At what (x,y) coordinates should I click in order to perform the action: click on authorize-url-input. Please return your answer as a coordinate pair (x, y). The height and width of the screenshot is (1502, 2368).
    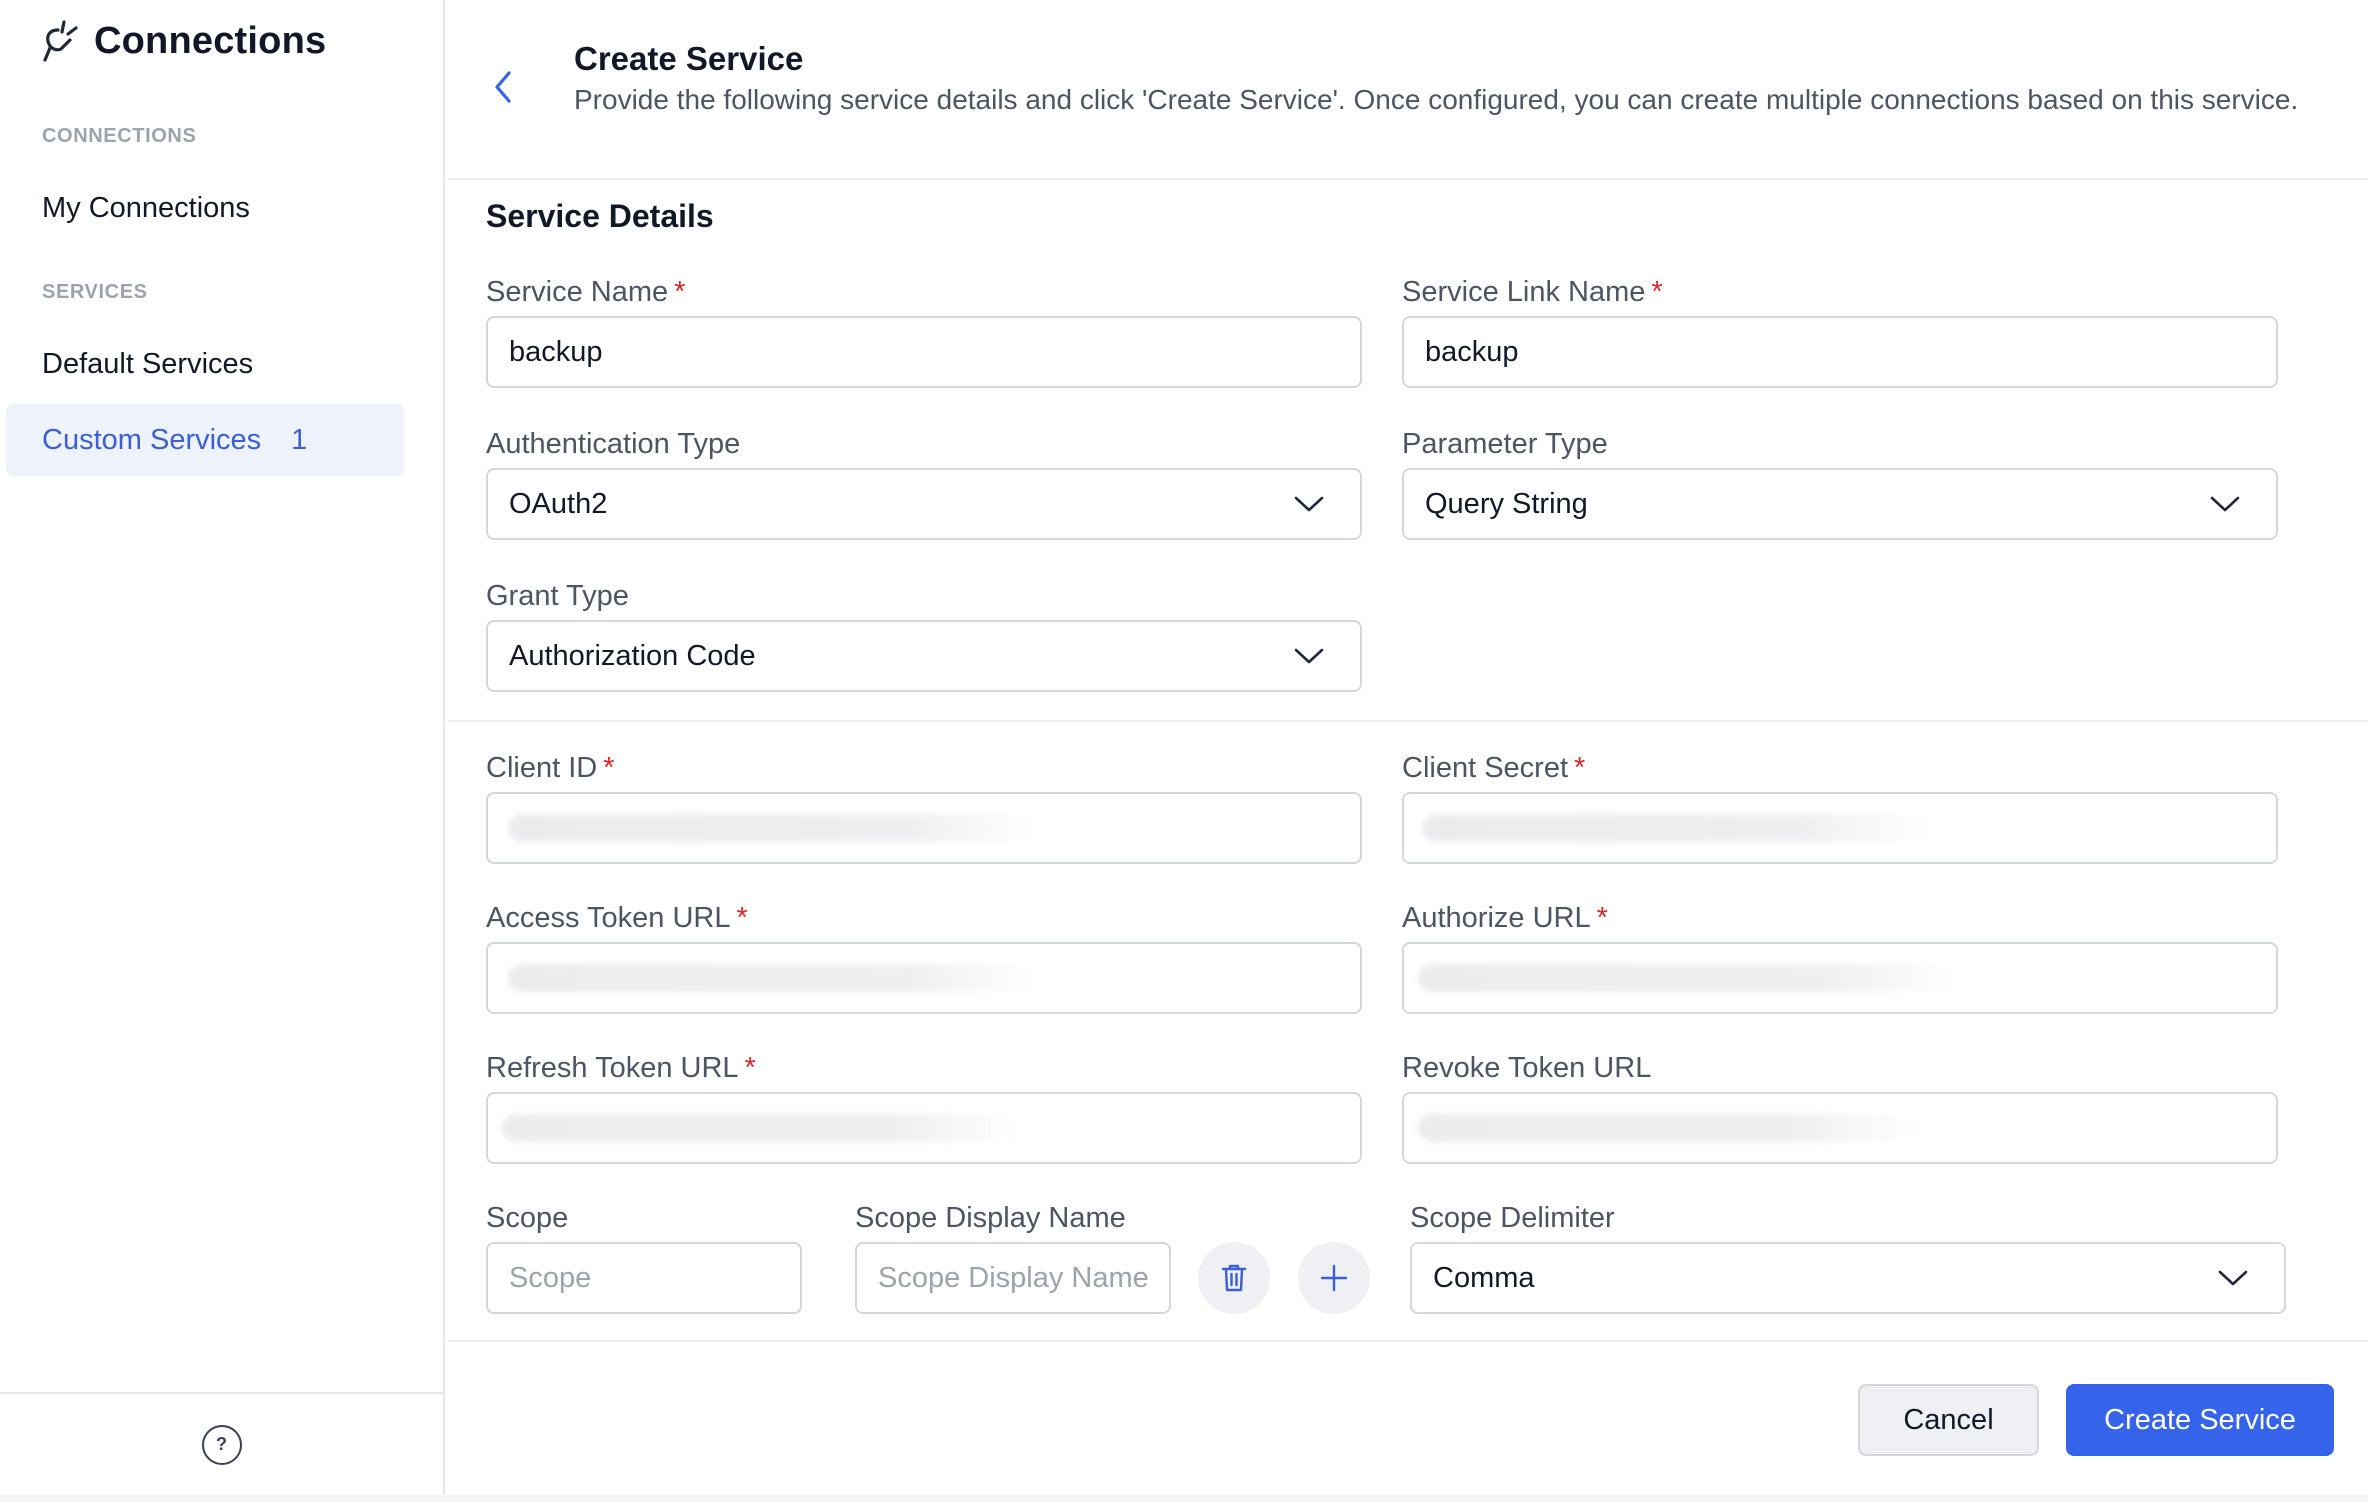
    Looking at the image, I should click on (1840, 978).